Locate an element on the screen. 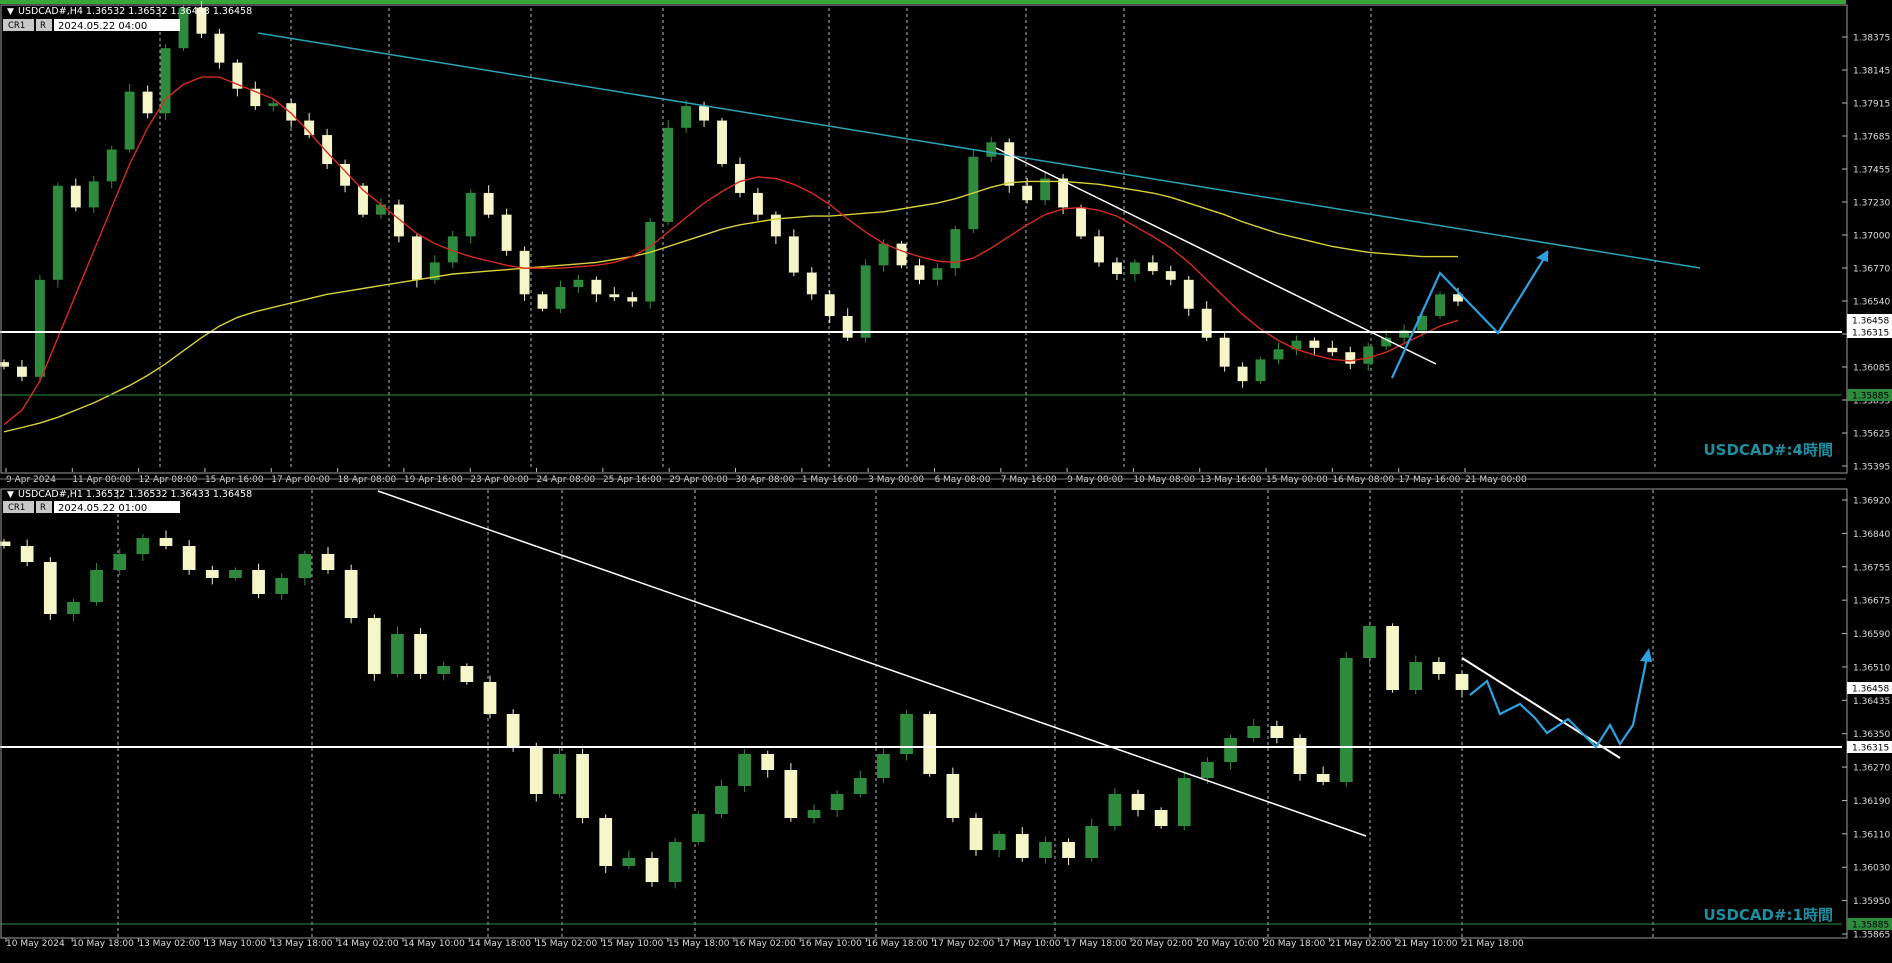  h4-time-label: 16 May 08:00 is located at coordinates (1363, 480).